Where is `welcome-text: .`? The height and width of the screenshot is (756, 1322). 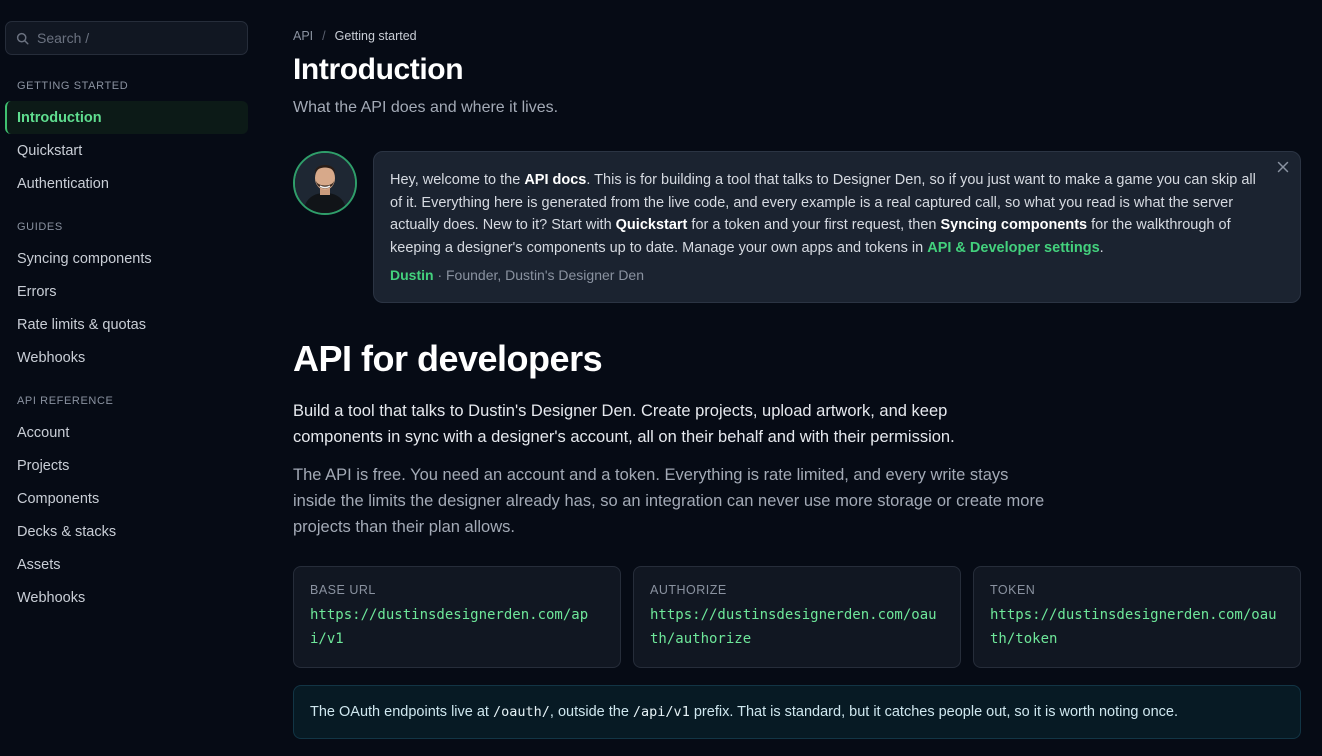 welcome-text: . is located at coordinates (1101, 248).